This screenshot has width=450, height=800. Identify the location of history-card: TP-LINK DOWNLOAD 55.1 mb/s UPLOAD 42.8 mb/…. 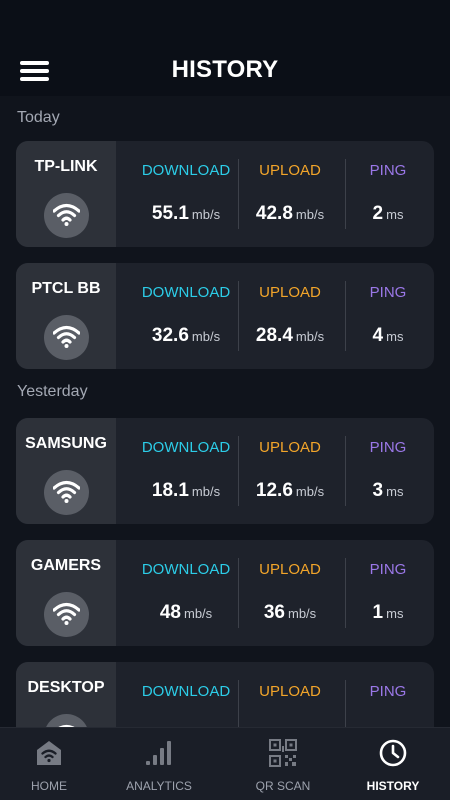
(225, 194).